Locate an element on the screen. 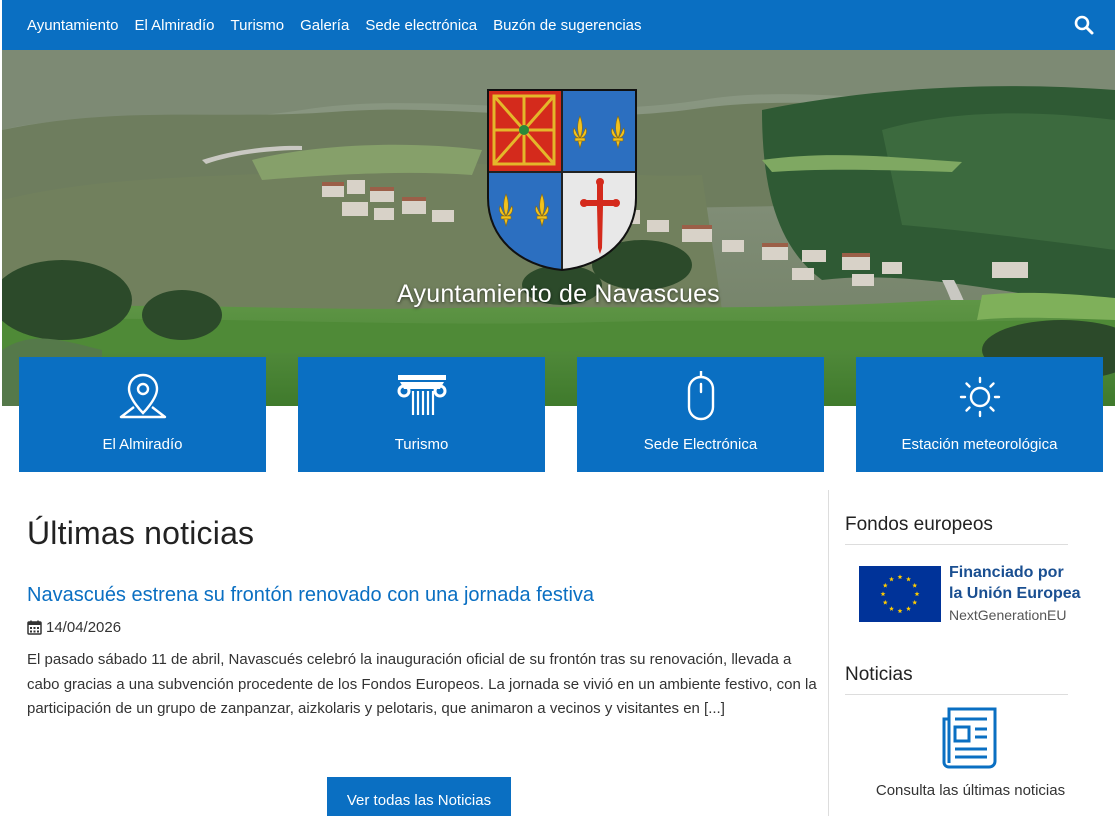 The height and width of the screenshot is (816, 1117). eu-funding-line-1: Financiado por is located at coordinates (1006, 572).